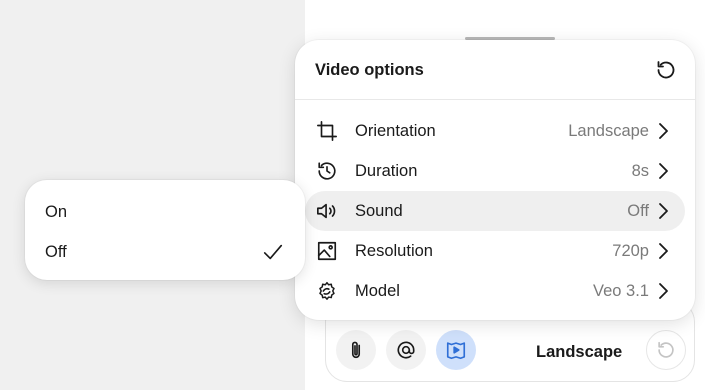 The height and width of the screenshot is (390, 705). Describe the element at coordinates (495, 291) in the screenshot. I see `option-model: Model Veo 3.1` at that location.